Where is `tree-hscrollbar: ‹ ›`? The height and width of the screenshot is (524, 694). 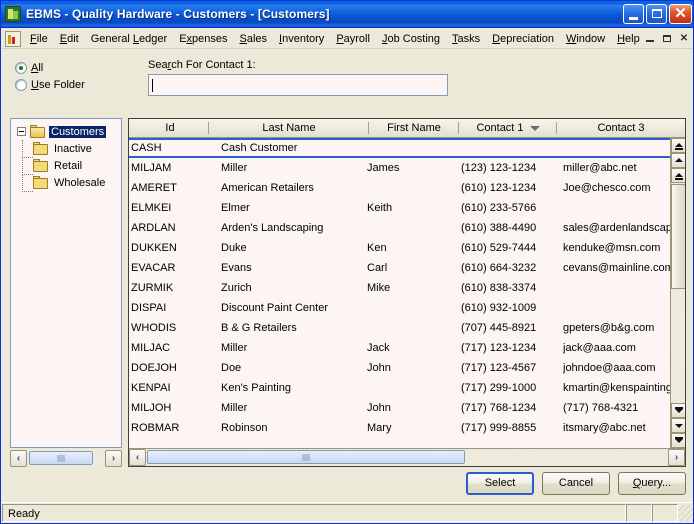
tree-hscrollbar: ‹ › is located at coordinates (66, 458).